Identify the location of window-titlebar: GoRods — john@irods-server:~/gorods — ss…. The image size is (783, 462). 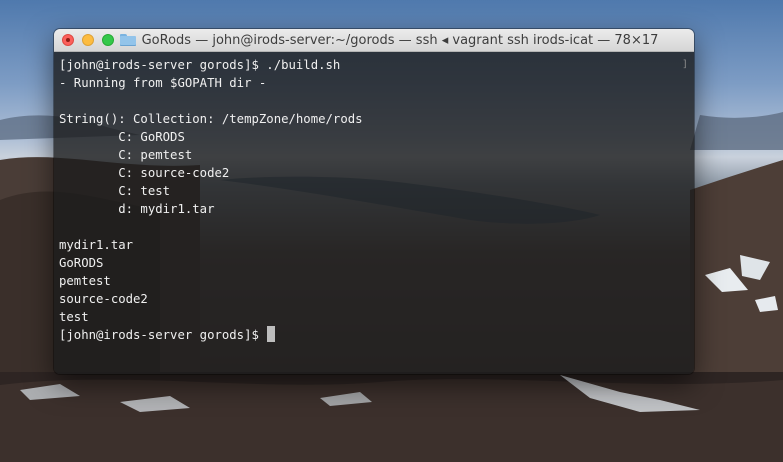
(374, 40).